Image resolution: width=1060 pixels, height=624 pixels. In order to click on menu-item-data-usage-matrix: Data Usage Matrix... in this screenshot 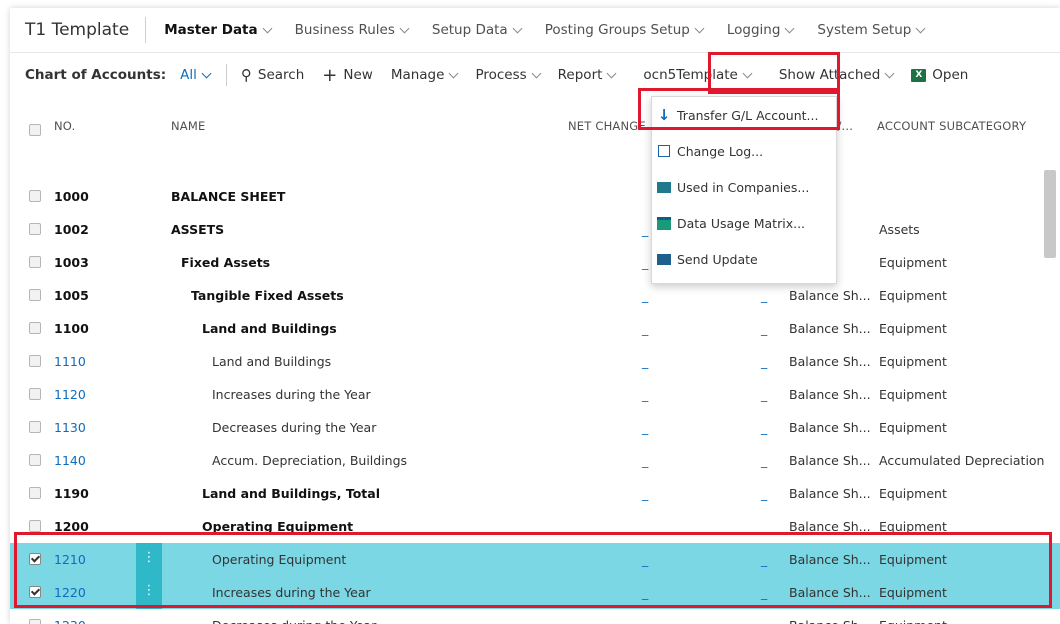, I will do `click(744, 223)`.